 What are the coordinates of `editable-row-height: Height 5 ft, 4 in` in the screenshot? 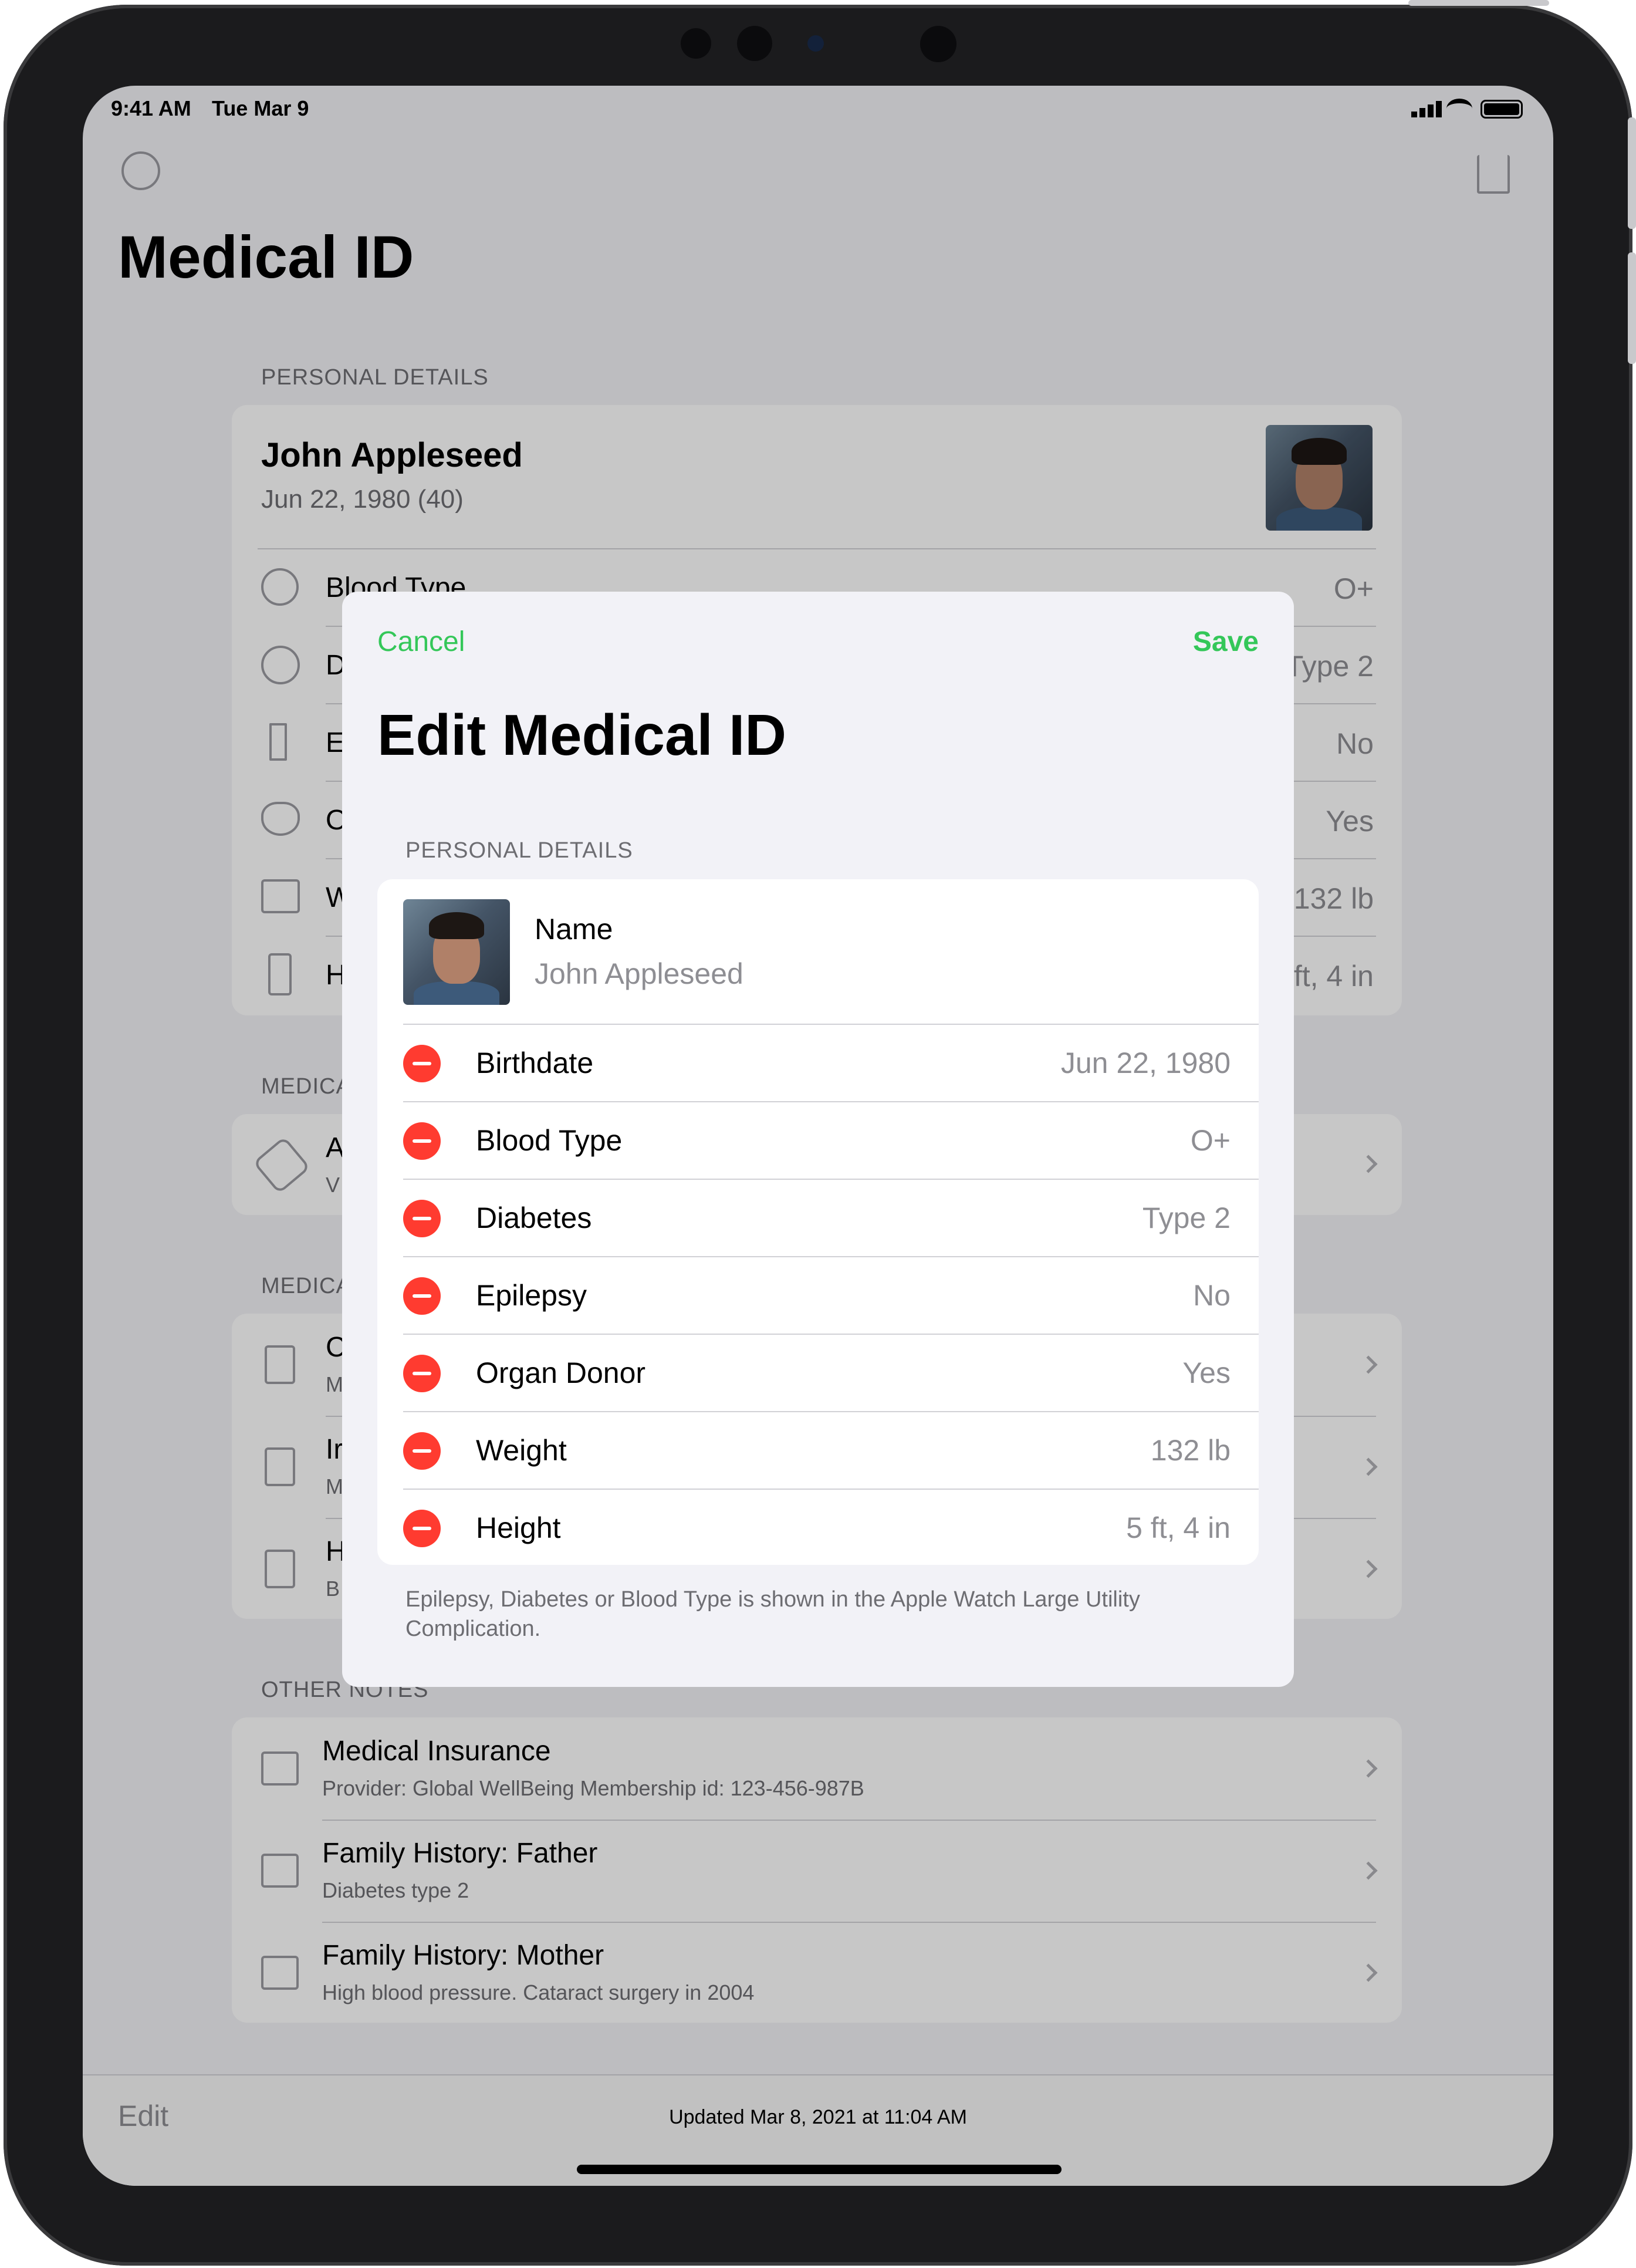 It's located at (818, 1528).